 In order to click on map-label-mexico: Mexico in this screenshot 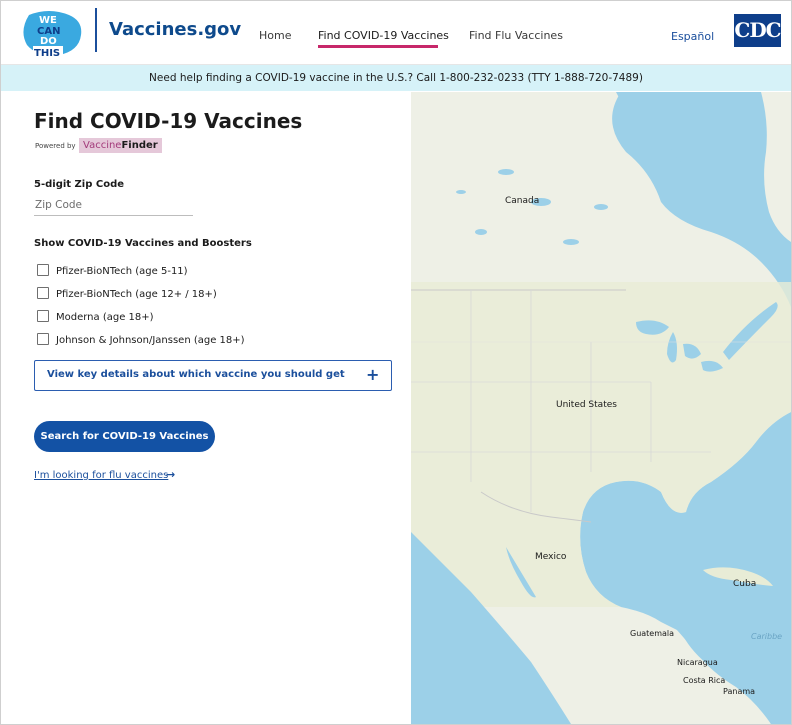, I will do `click(551, 557)`.